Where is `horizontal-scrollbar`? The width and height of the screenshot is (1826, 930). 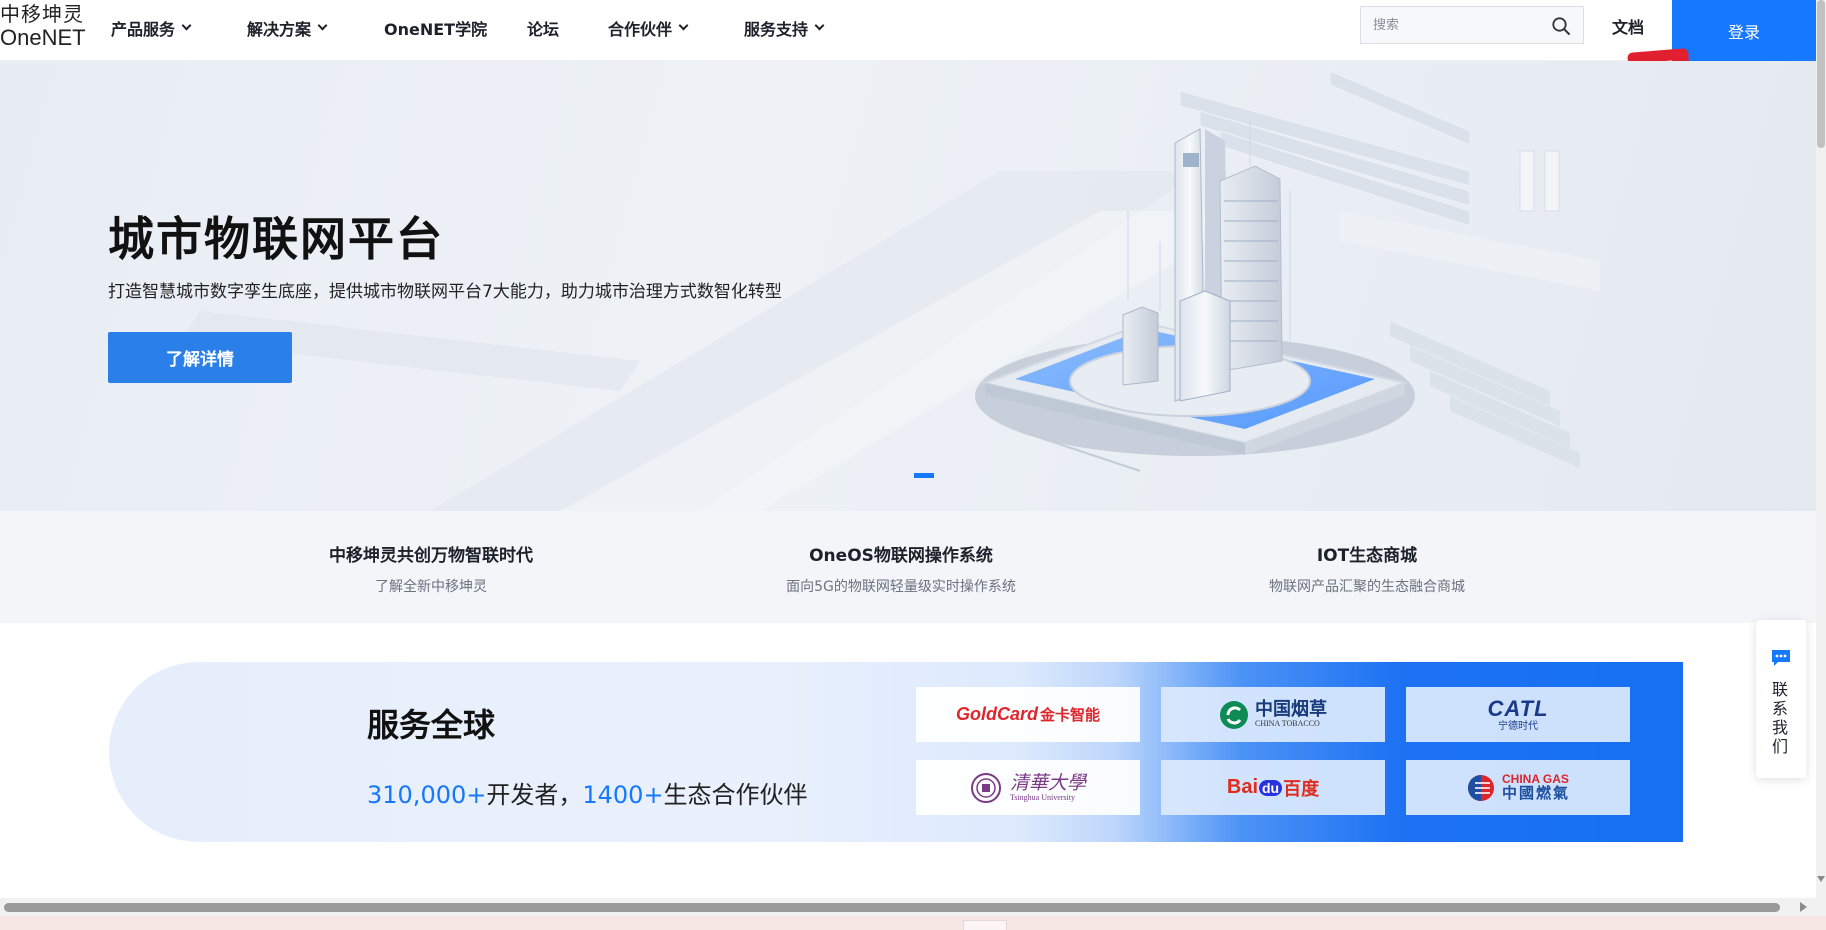 horizontal-scrollbar is located at coordinates (908, 907).